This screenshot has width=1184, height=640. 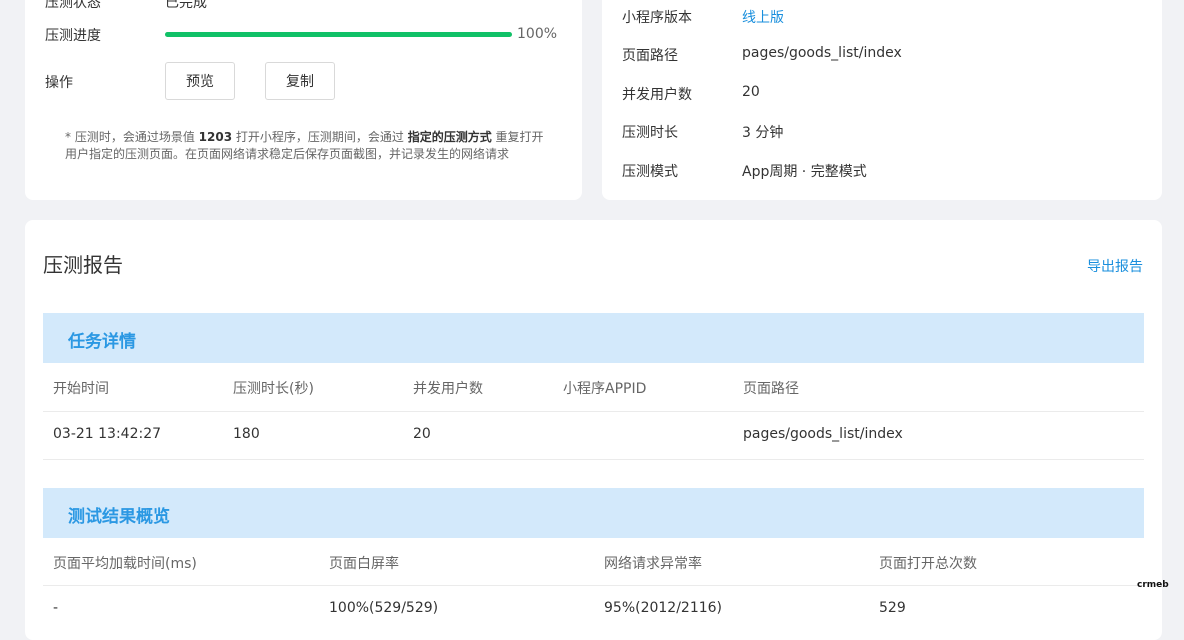 What do you see at coordinates (804, 172) in the screenshot?
I see `config-value-mode: App周期 · 完整模式` at bounding box center [804, 172].